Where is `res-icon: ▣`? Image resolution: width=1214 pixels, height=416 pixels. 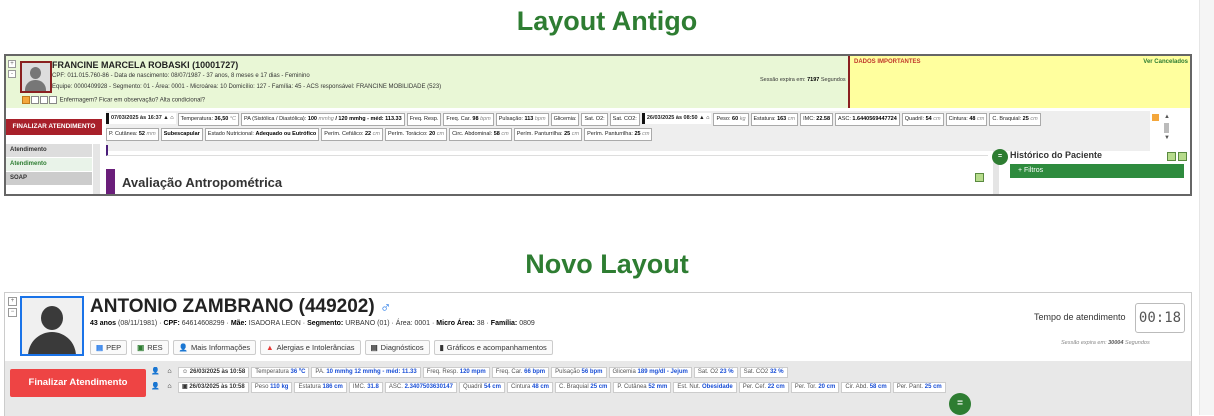 res-icon: ▣ is located at coordinates (141, 347).